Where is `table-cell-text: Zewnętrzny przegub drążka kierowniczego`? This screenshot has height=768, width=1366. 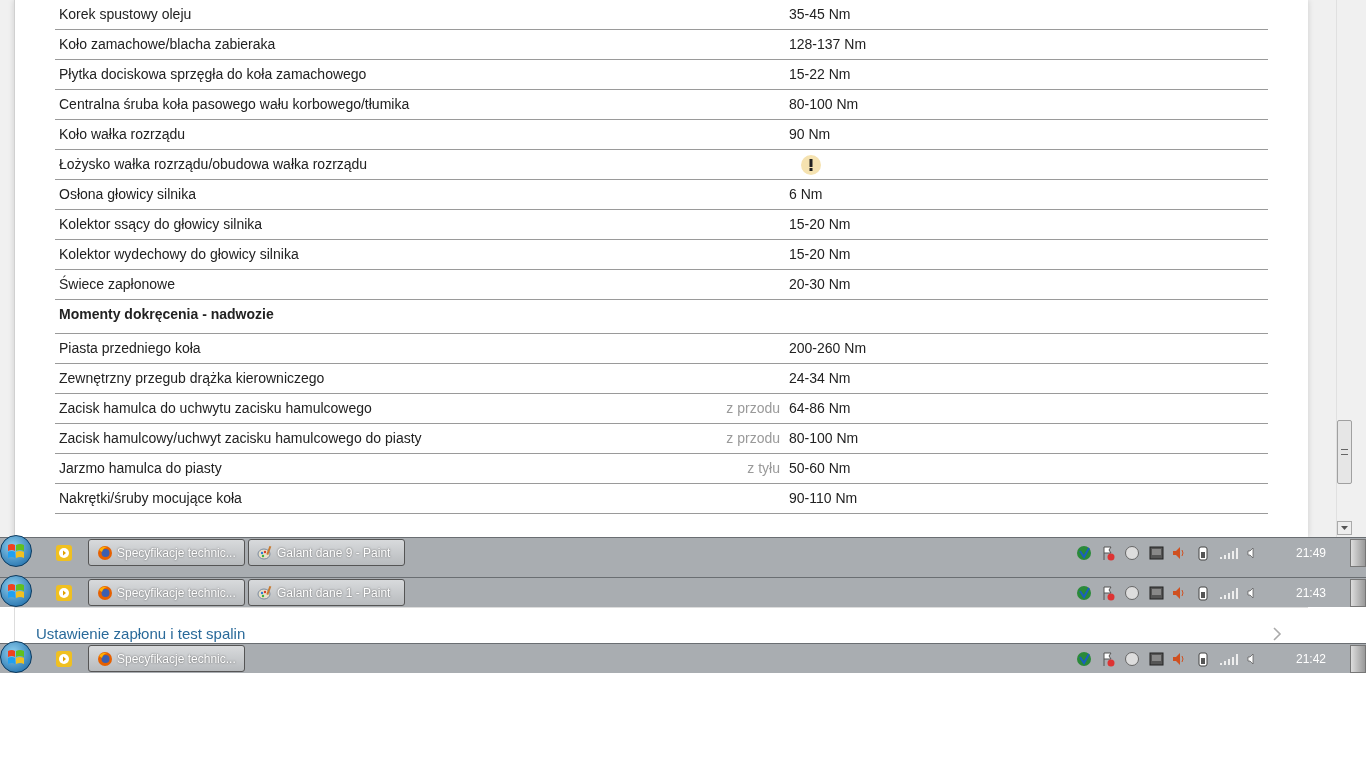
table-cell-text: Zewnętrzny przegub drążka kierowniczego is located at coordinates (192, 378).